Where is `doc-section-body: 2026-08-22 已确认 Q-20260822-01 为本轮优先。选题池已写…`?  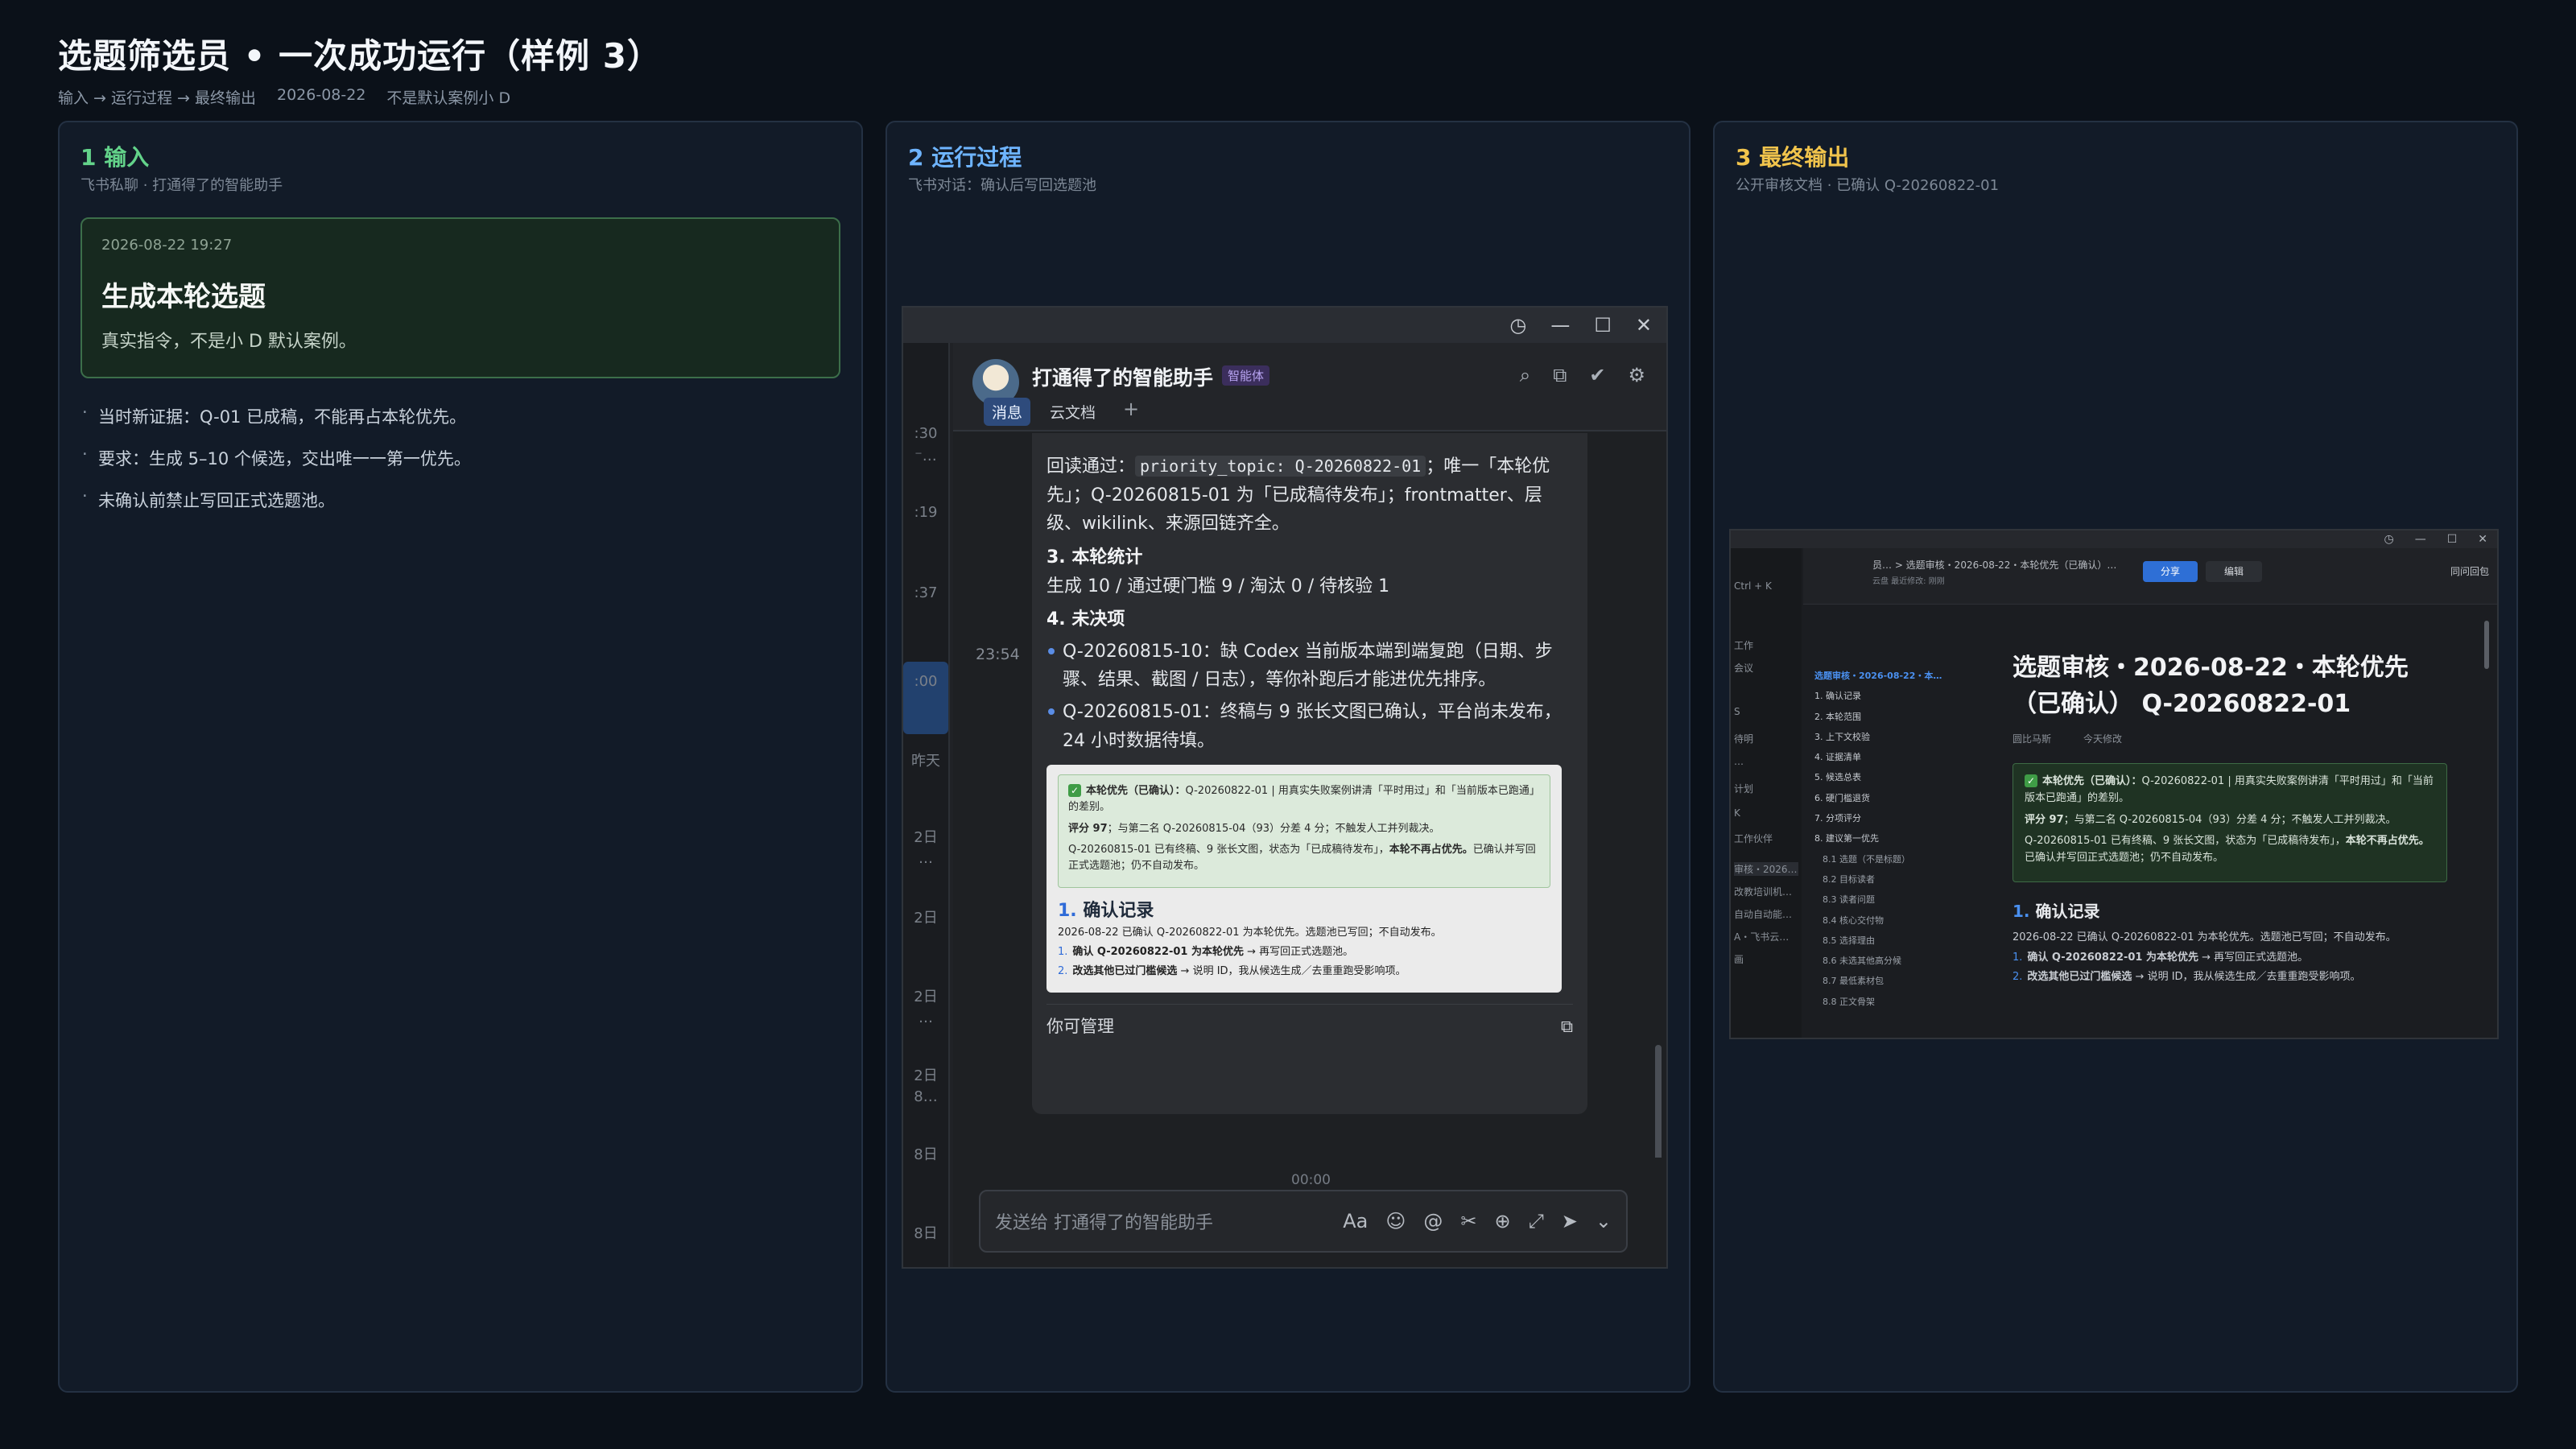
doc-section-body: 2026-08-22 已确认 Q-20260822-01 为本轮优先。选题池已写… is located at coordinates (2230, 958).